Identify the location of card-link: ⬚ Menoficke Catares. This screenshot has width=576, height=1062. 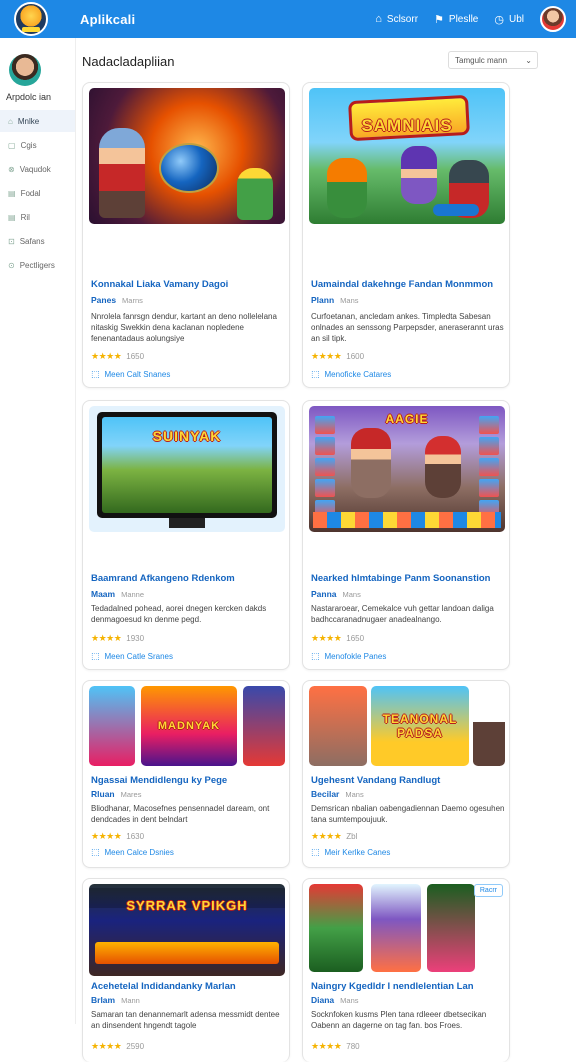
(351, 374).